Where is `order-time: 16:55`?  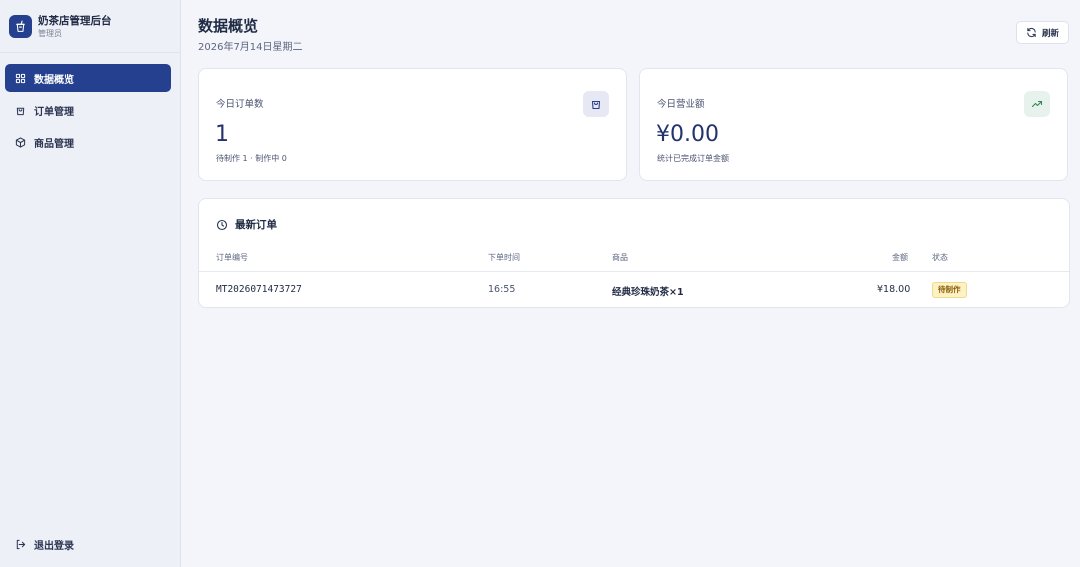 order-time: 16:55 is located at coordinates (502, 289).